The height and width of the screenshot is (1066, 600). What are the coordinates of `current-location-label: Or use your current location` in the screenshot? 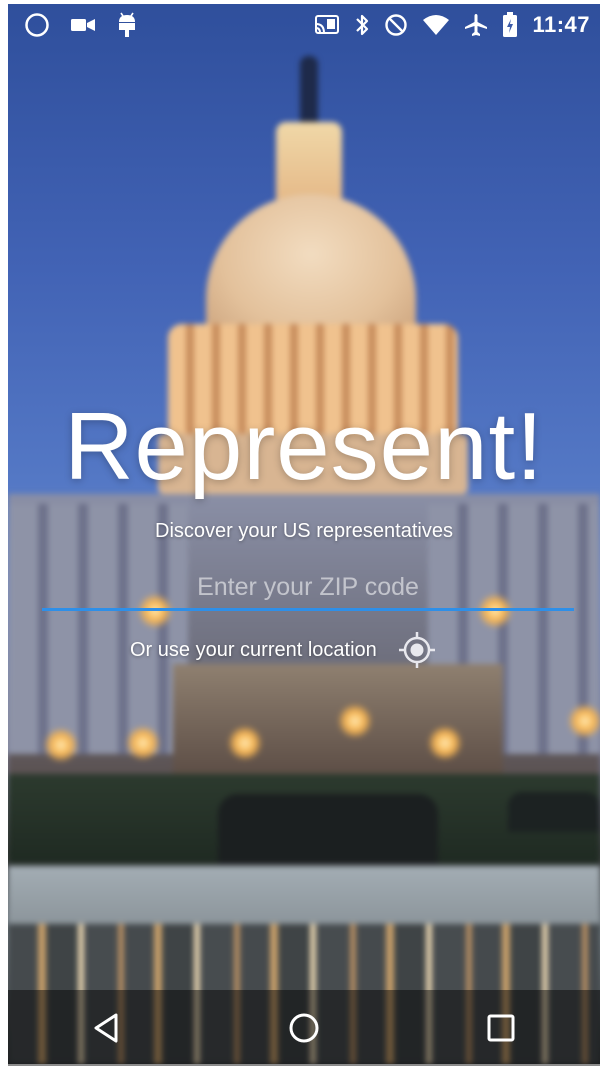 It's located at (253, 650).